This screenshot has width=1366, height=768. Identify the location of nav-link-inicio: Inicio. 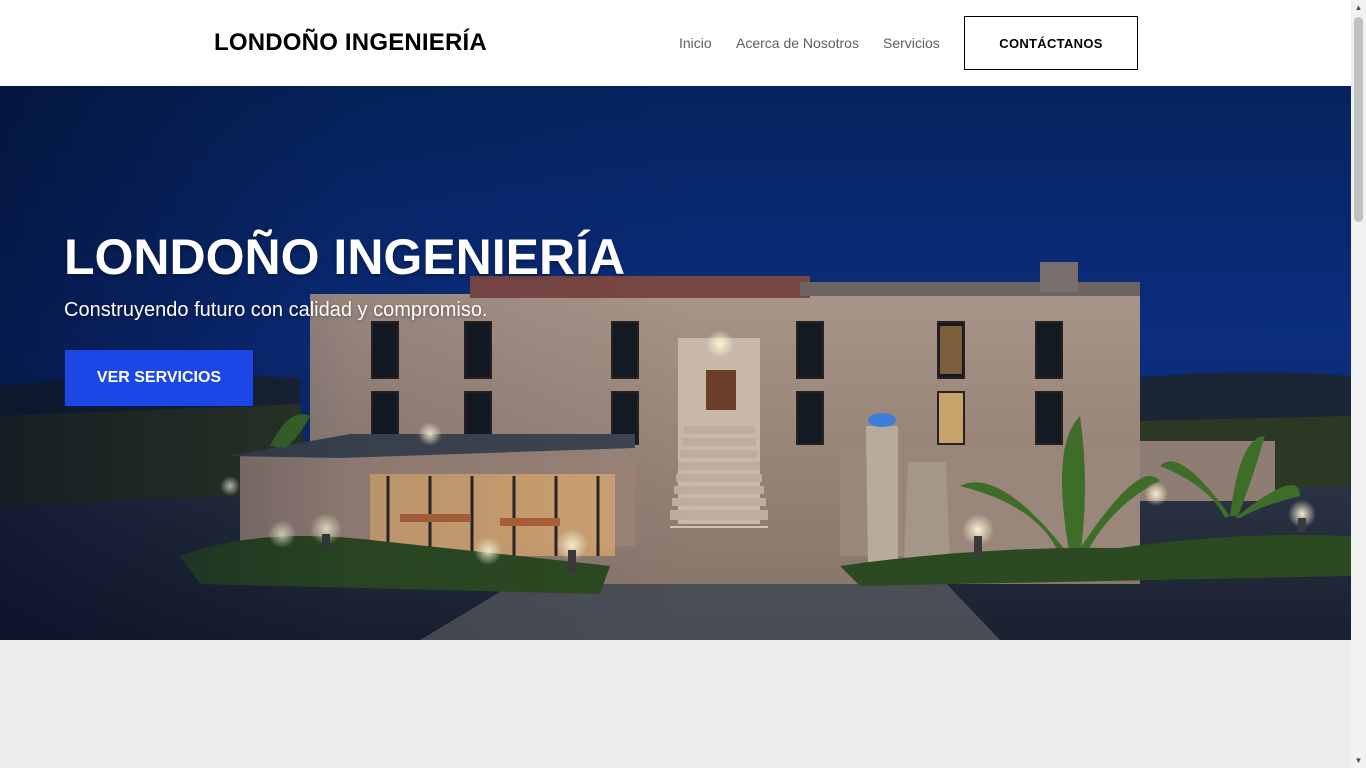
(695, 43).